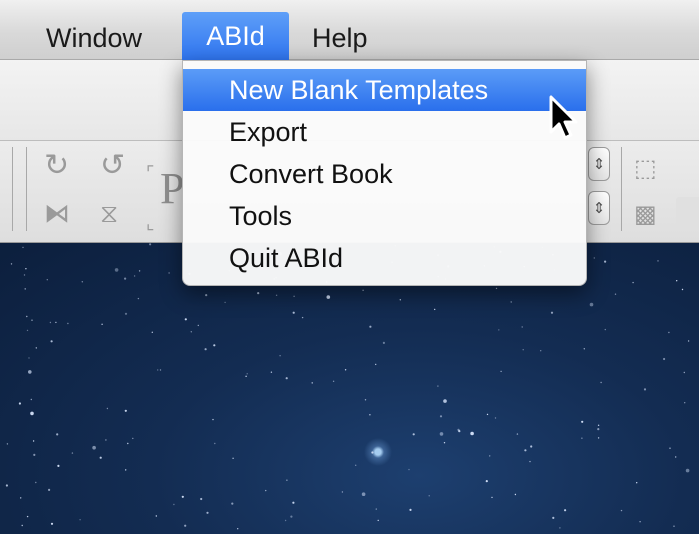 Image resolution: width=699 pixels, height=534 pixels. I want to click on menu-item-quit-abid: Quit ABId, so click(384, 258).